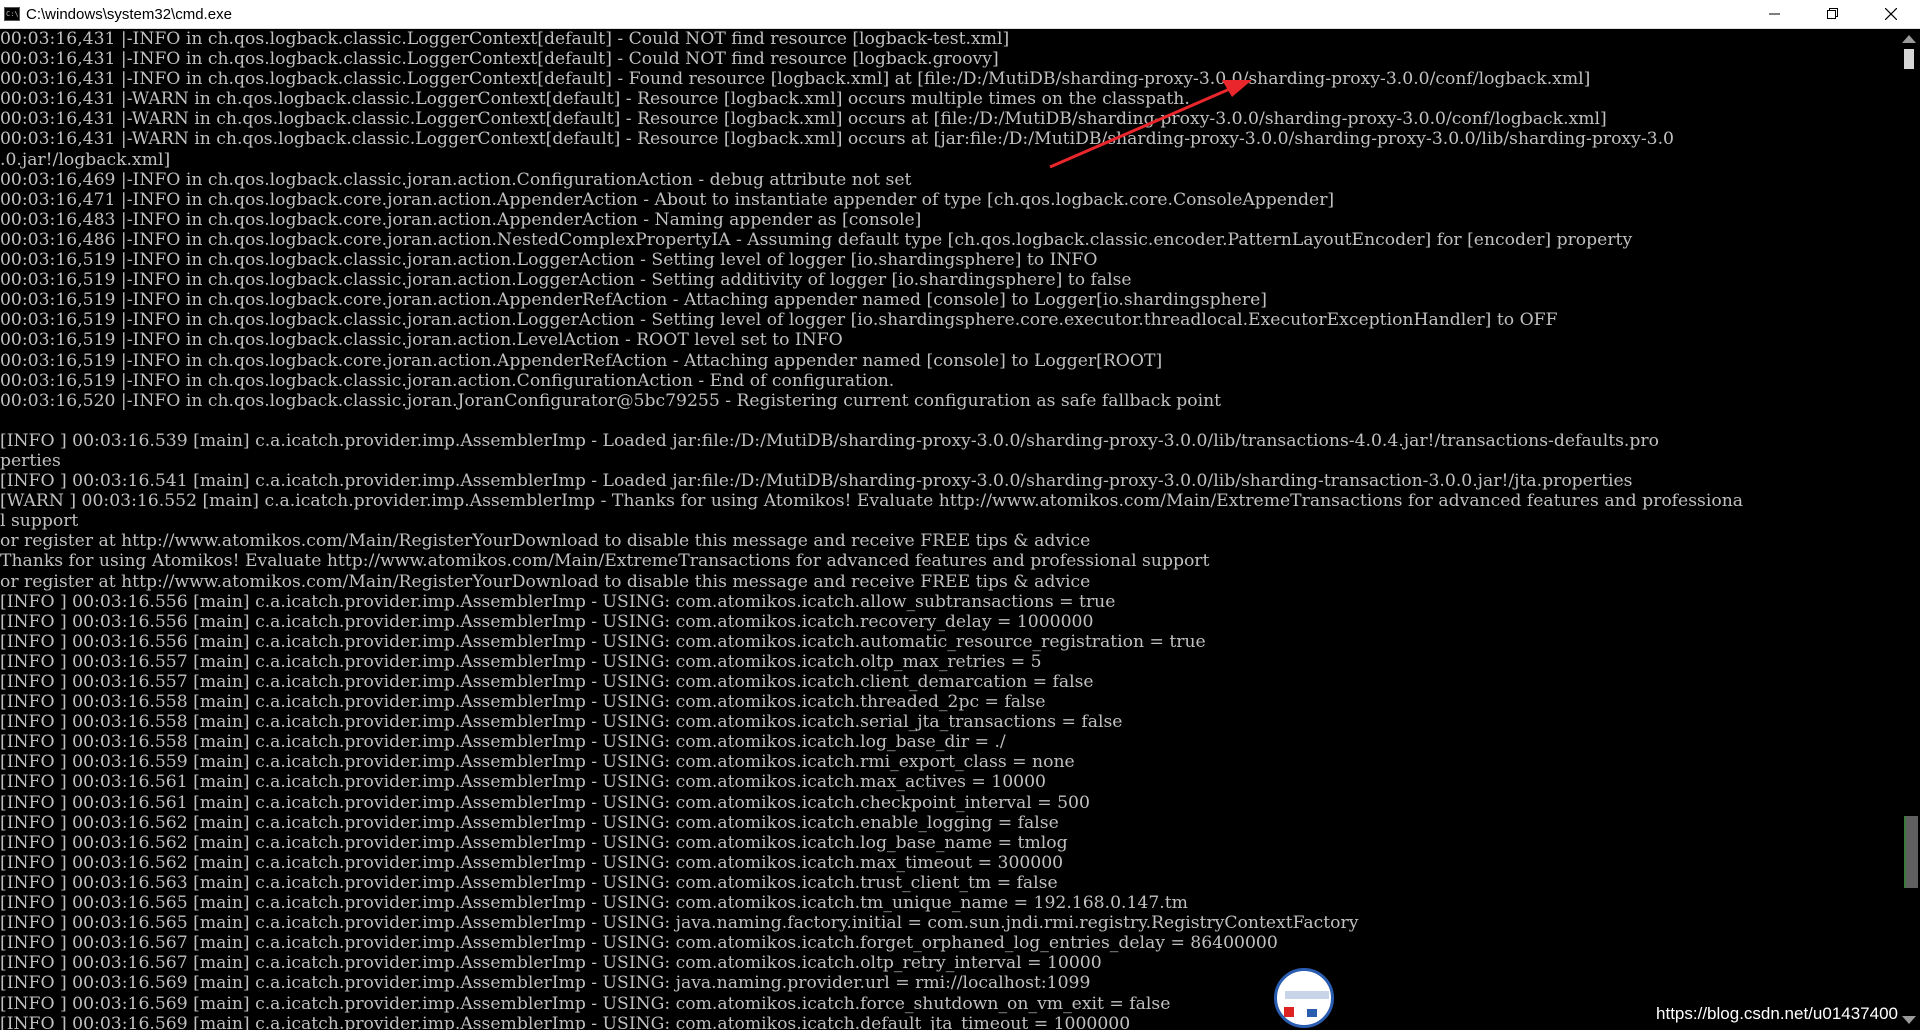 Image resolution: width=1920 pixels, height=1030 pixels. Describe the element at coordinates (39, 521) in the screenshot. I see `console-line: l support` at that location.